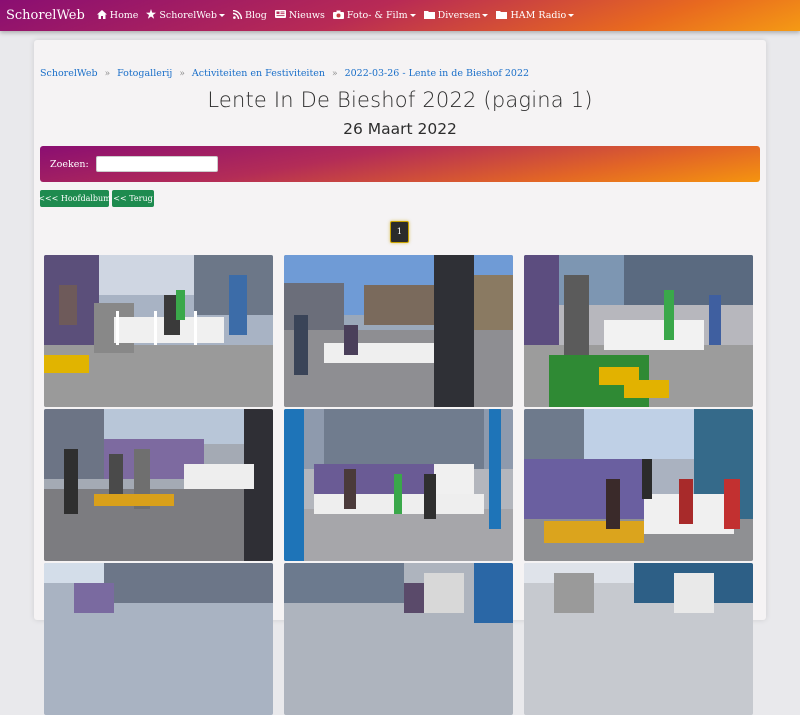  I want to click on search-input, so click(156, 164).